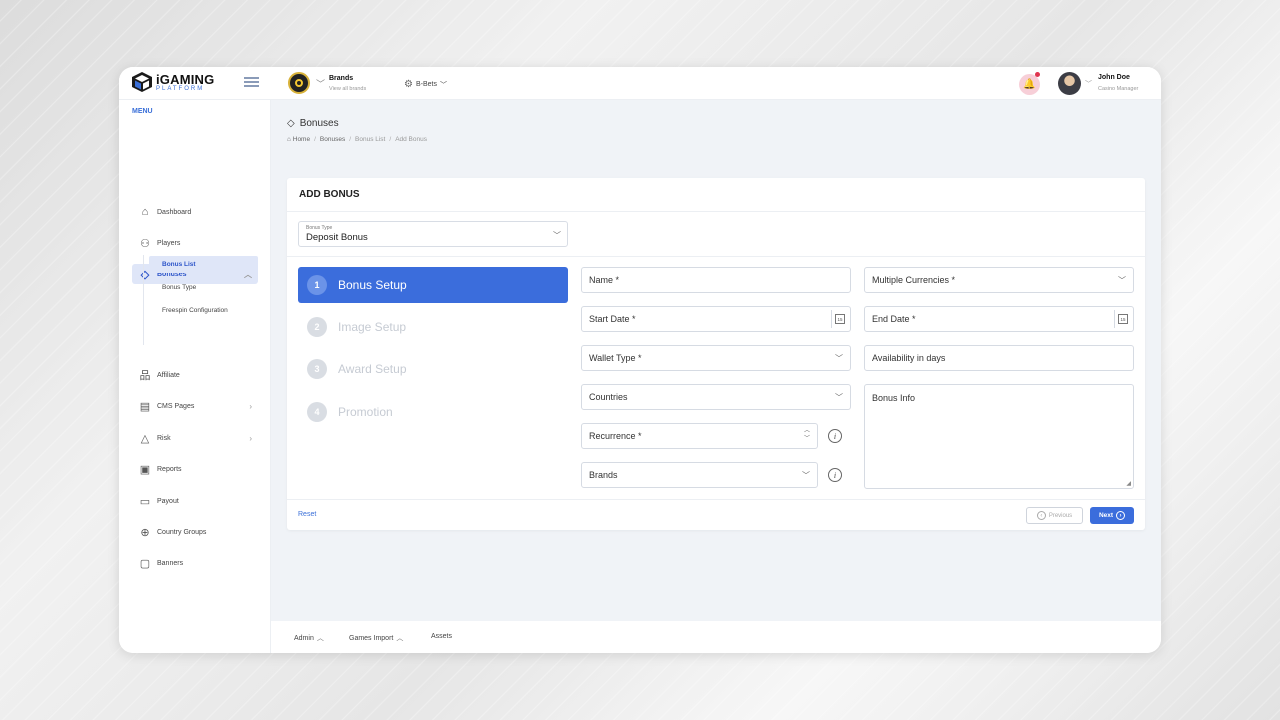  What do you see at coordinates (142, 82) in the screenshot?
I see `cube-logo-icon` at bounding box center [142, 82].